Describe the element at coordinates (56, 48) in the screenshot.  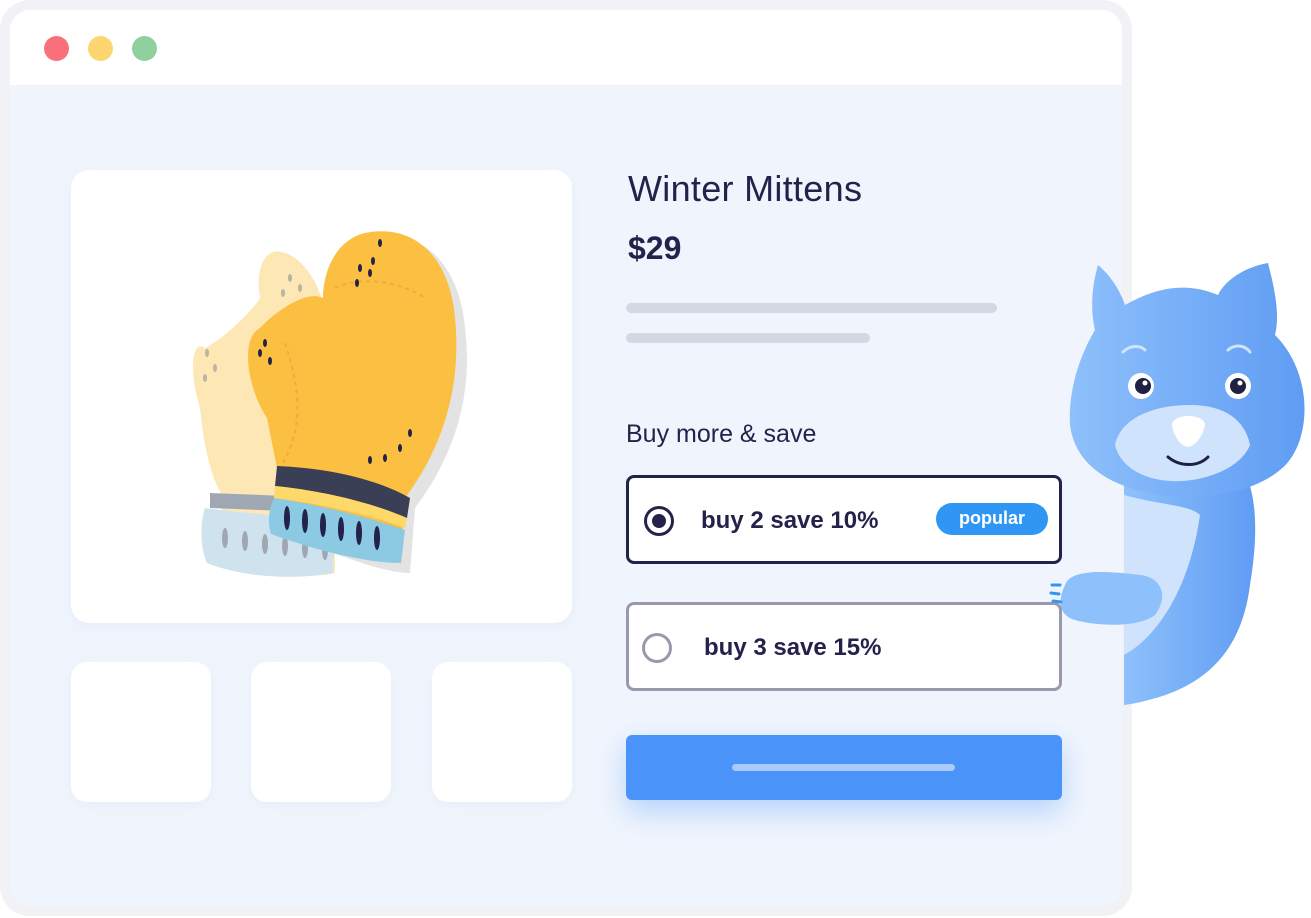
I see `close-window-button` at that location.